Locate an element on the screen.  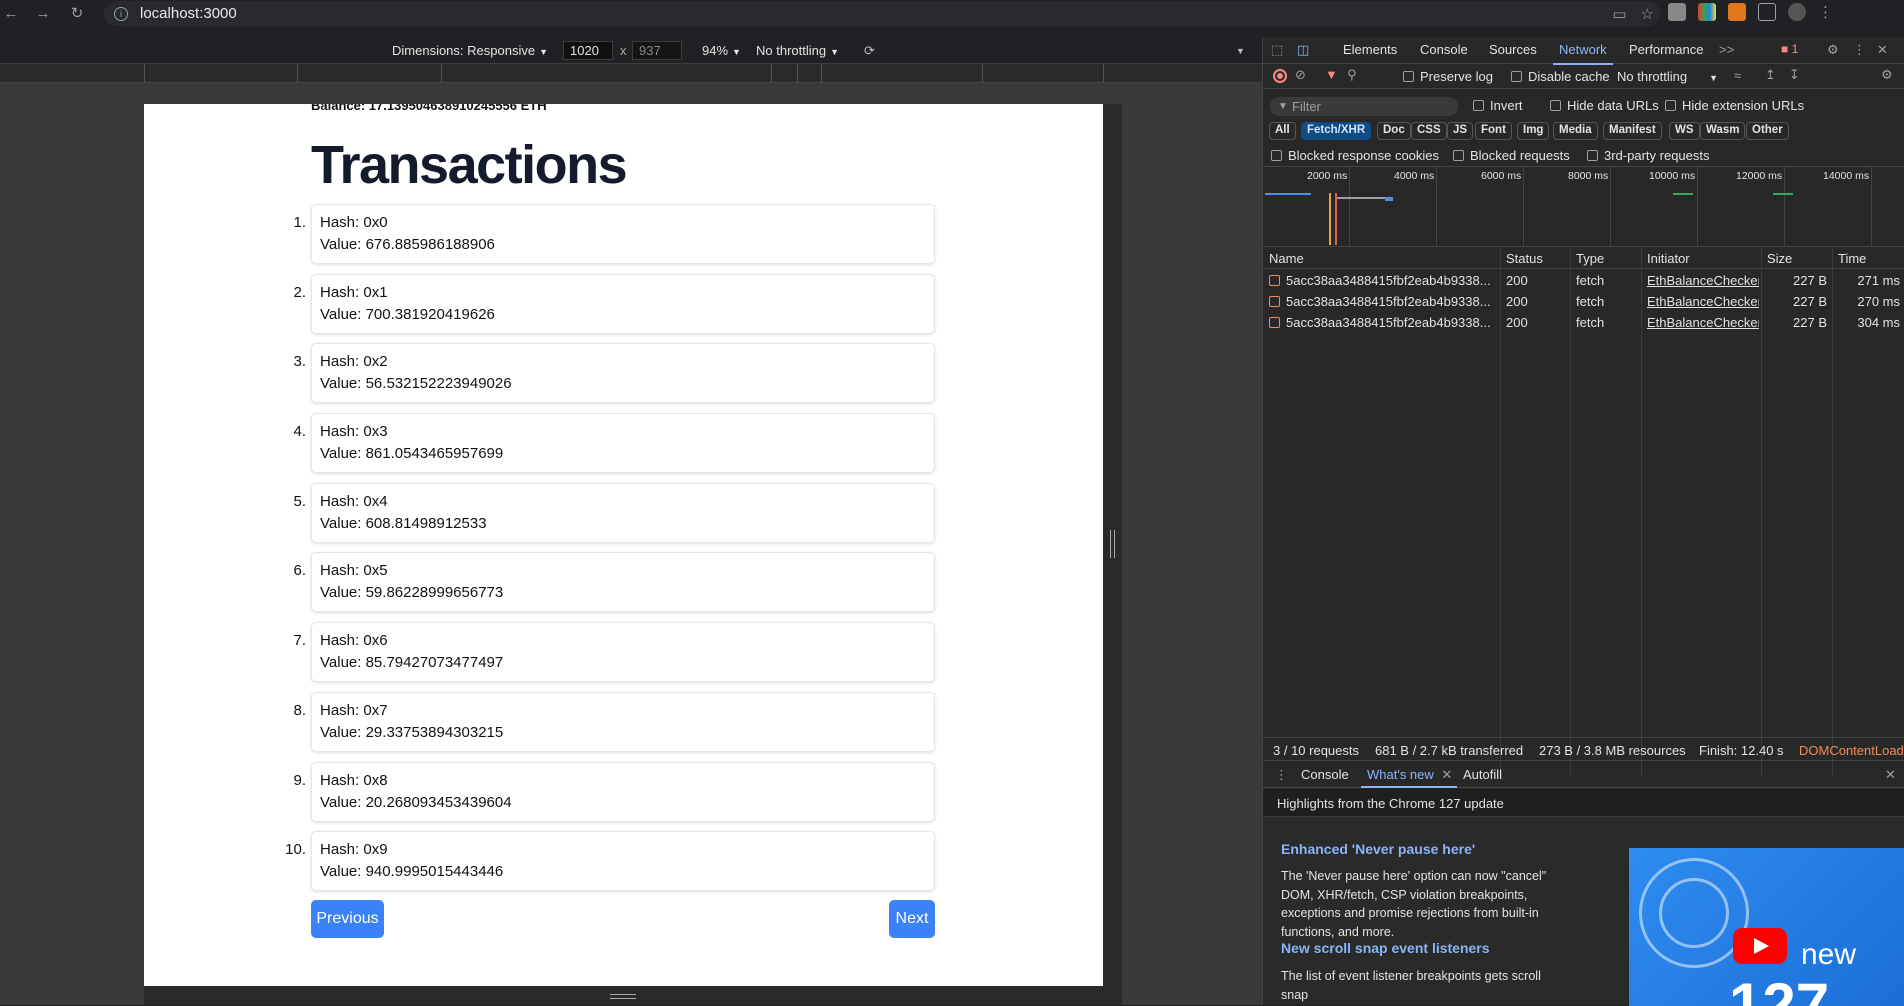
feature-heading-never-pause: Enhanced 'Never pause here' is located at coordinates (1378, 849).